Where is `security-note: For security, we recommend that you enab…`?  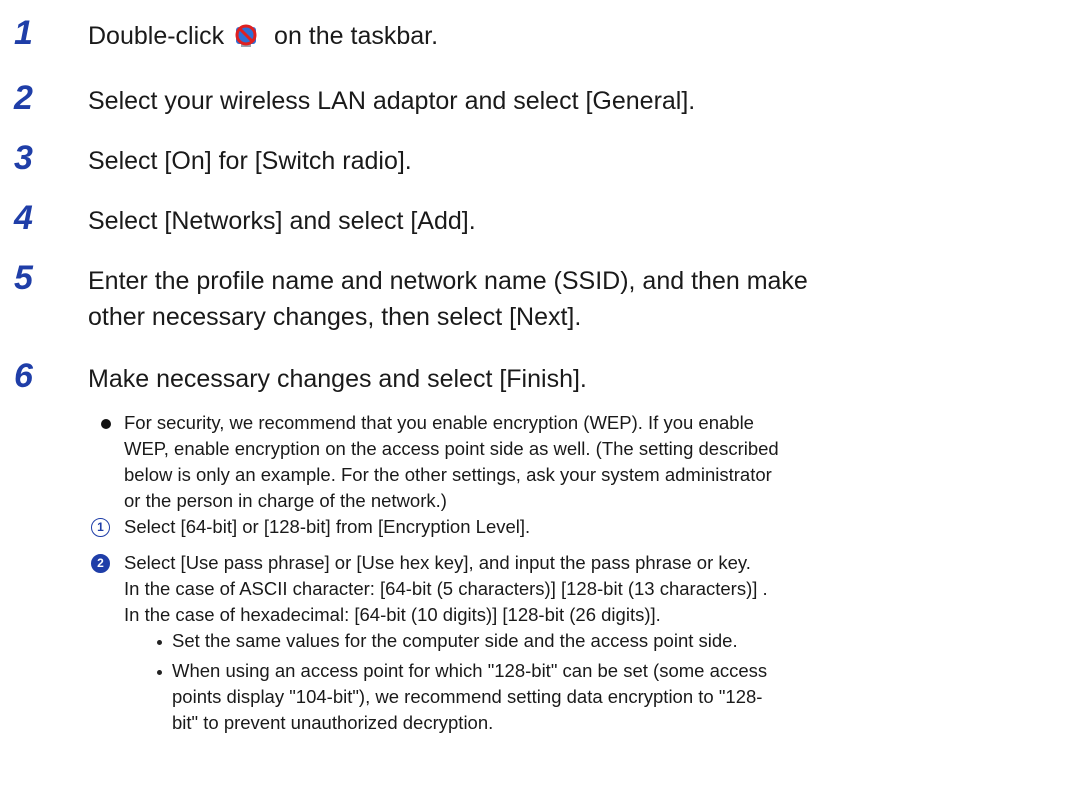 security-note: For security, we recommend that you enab… is located at coordinates (451, 462).